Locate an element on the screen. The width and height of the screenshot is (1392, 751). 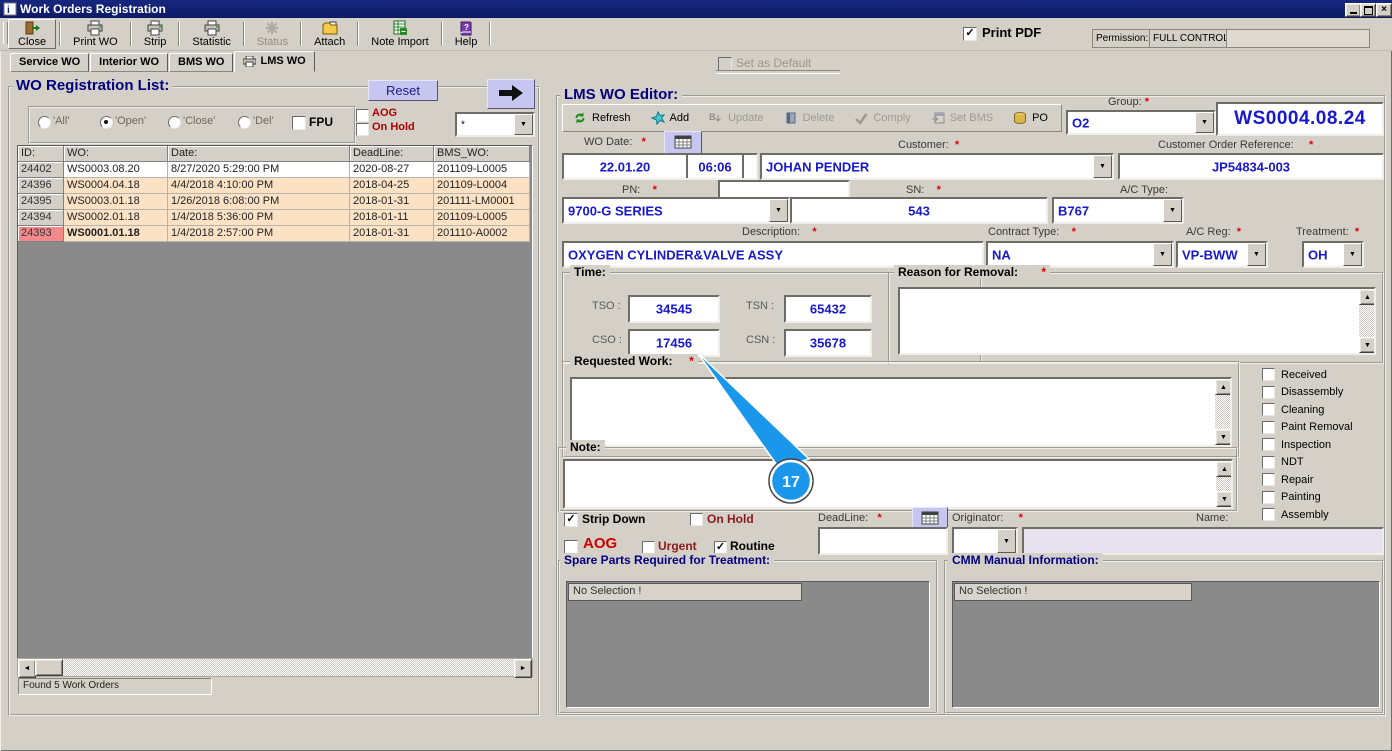
tab-bms-wo: BMS WO is located at coordinates (201, 62).